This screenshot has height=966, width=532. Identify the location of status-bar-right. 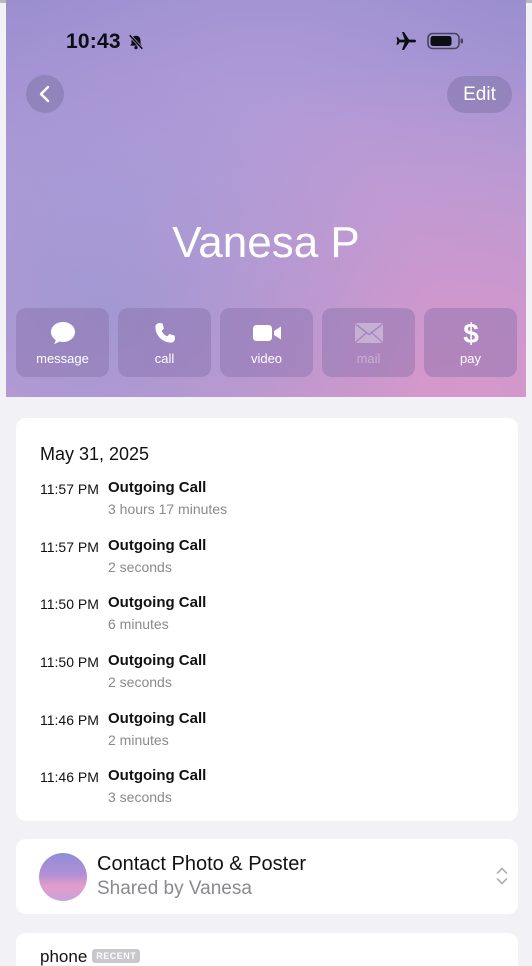
(430, 41).